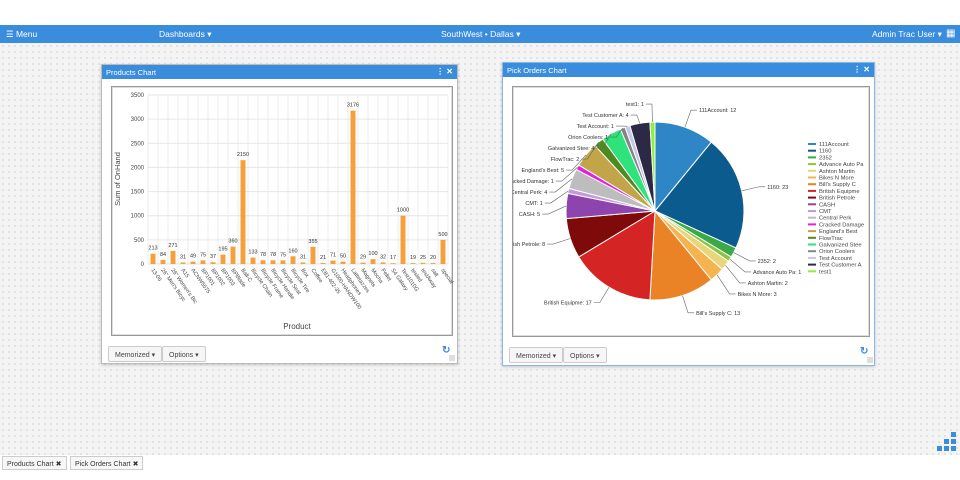 This screenshot has width=960, height=480. I want to click on y-tick-label: 3000, so click(138, 120).